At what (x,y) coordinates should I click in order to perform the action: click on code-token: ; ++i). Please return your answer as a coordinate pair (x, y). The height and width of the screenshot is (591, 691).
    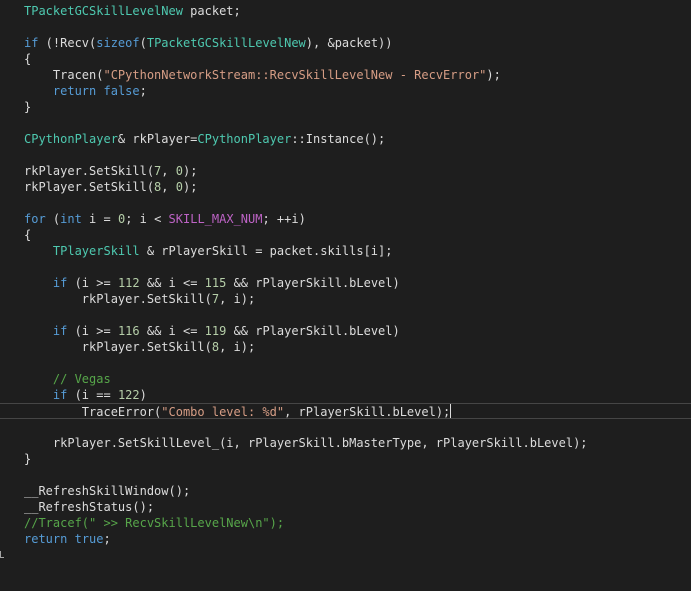
    Looking at the image, I should click on (284, 219).